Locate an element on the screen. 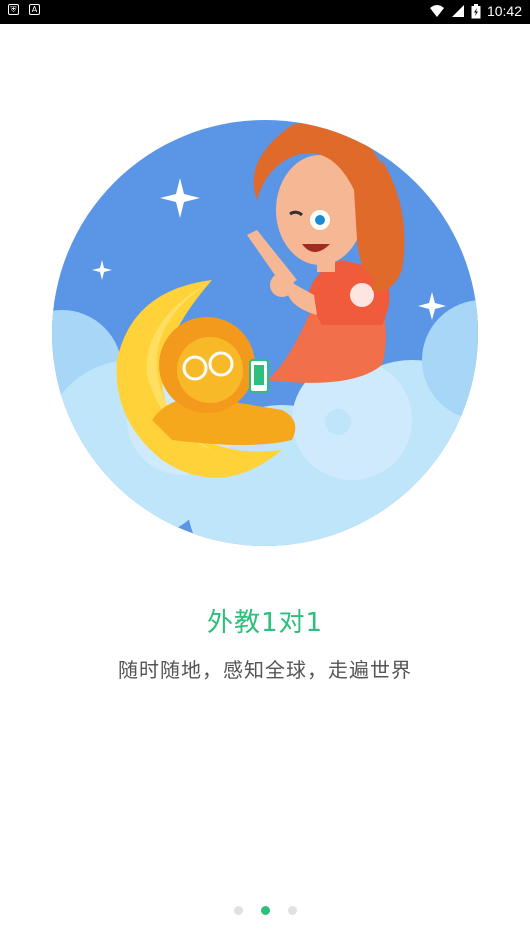 The width and height of the screenshot is (530, 942). status-right: 10:42 is located at coordinates (475, 11).